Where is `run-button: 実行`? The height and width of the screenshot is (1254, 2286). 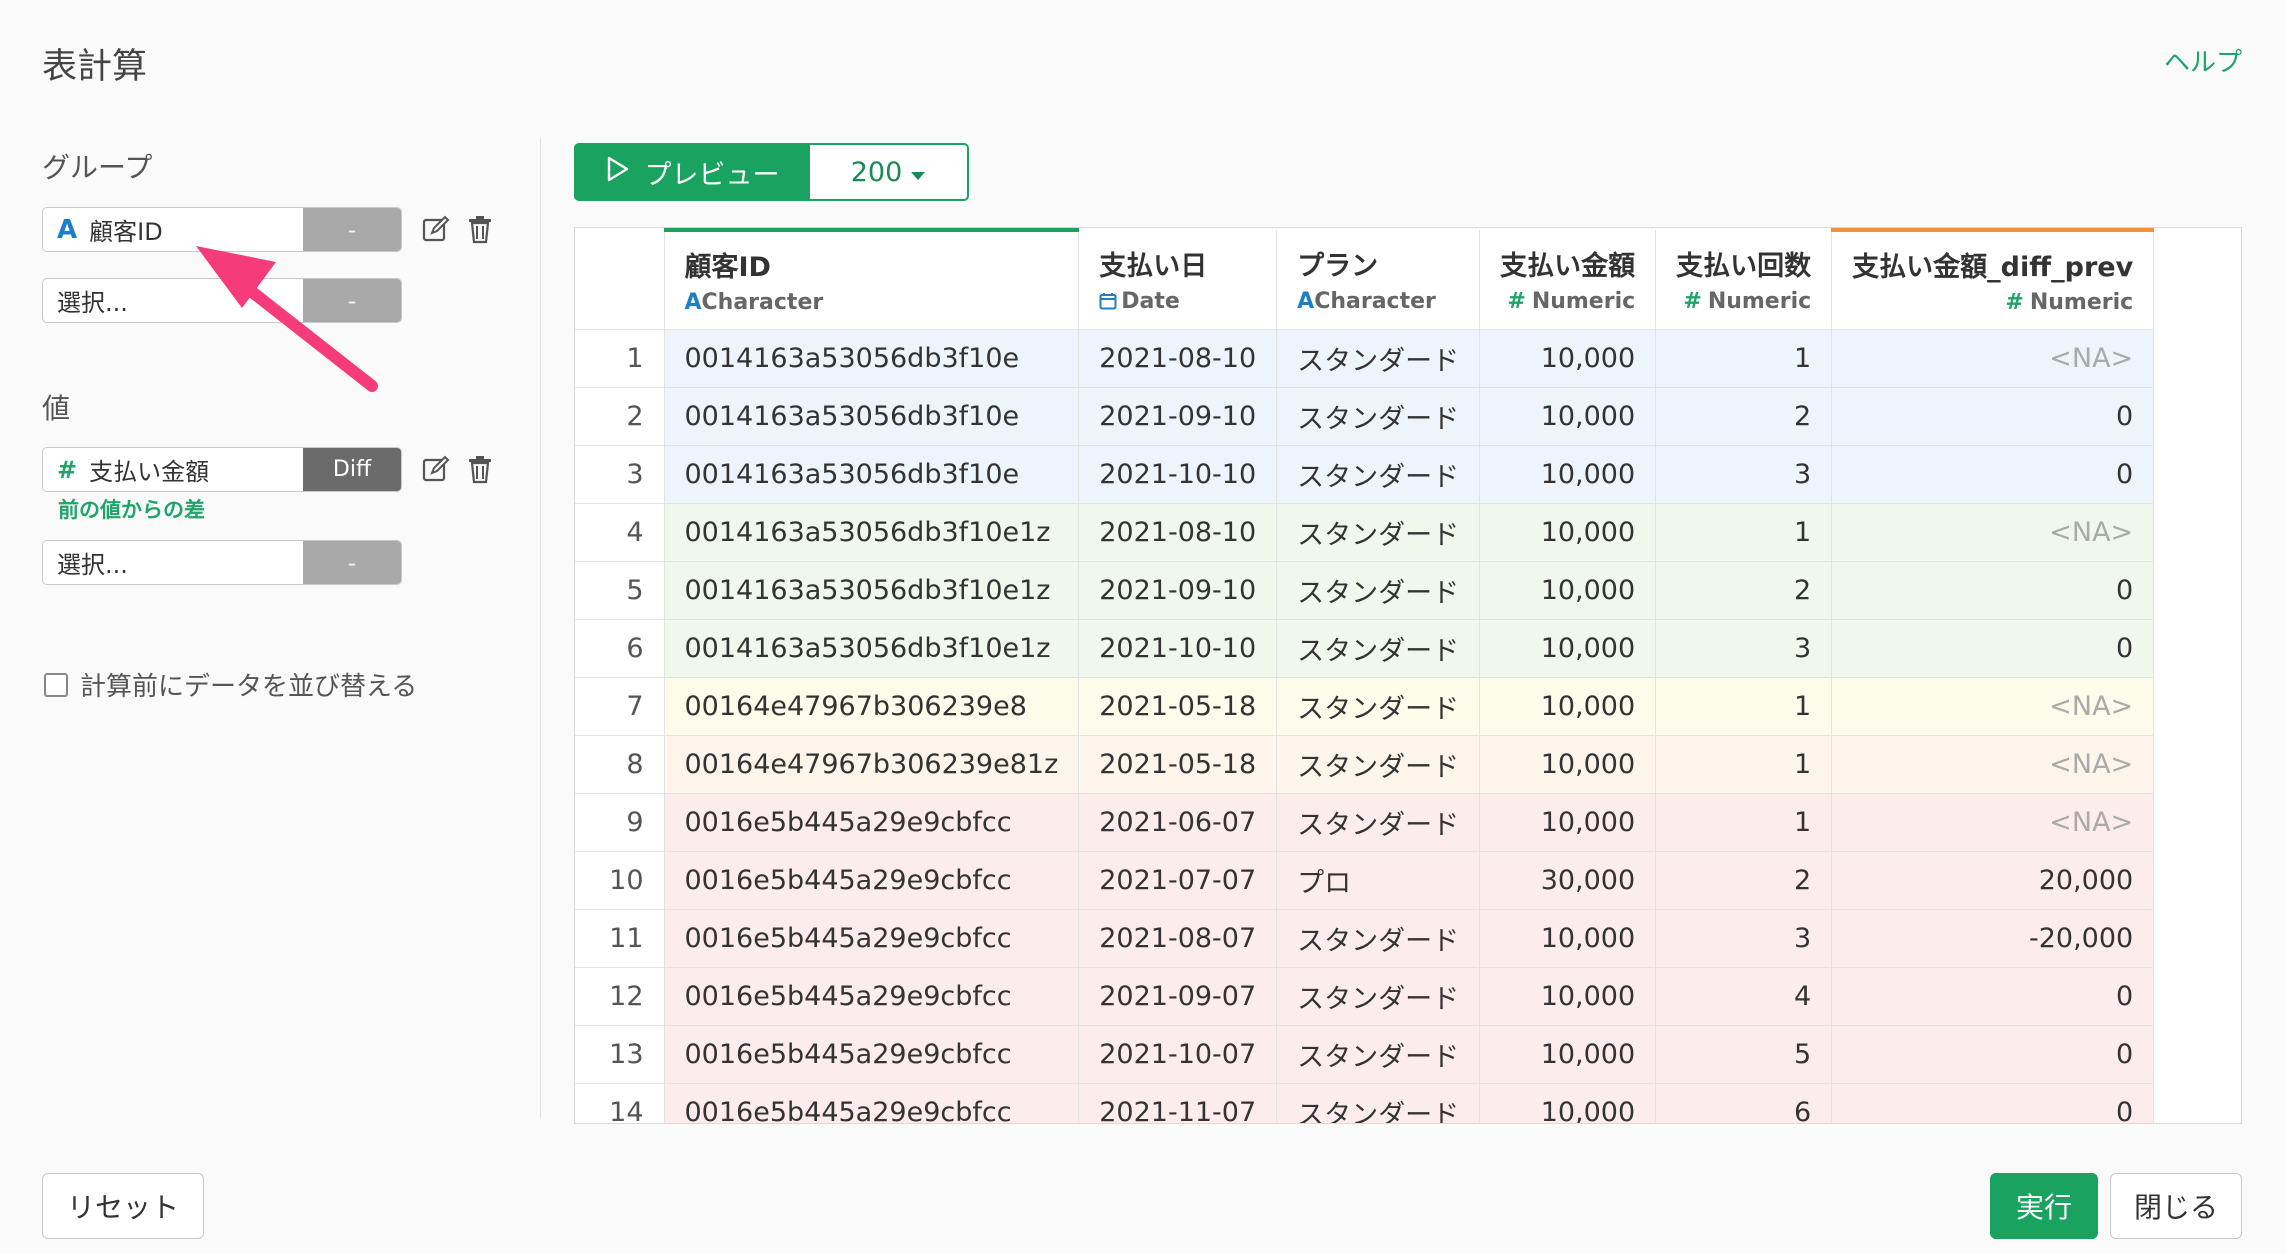
run-button: 実行 is located at coordinates (2044, 1206).